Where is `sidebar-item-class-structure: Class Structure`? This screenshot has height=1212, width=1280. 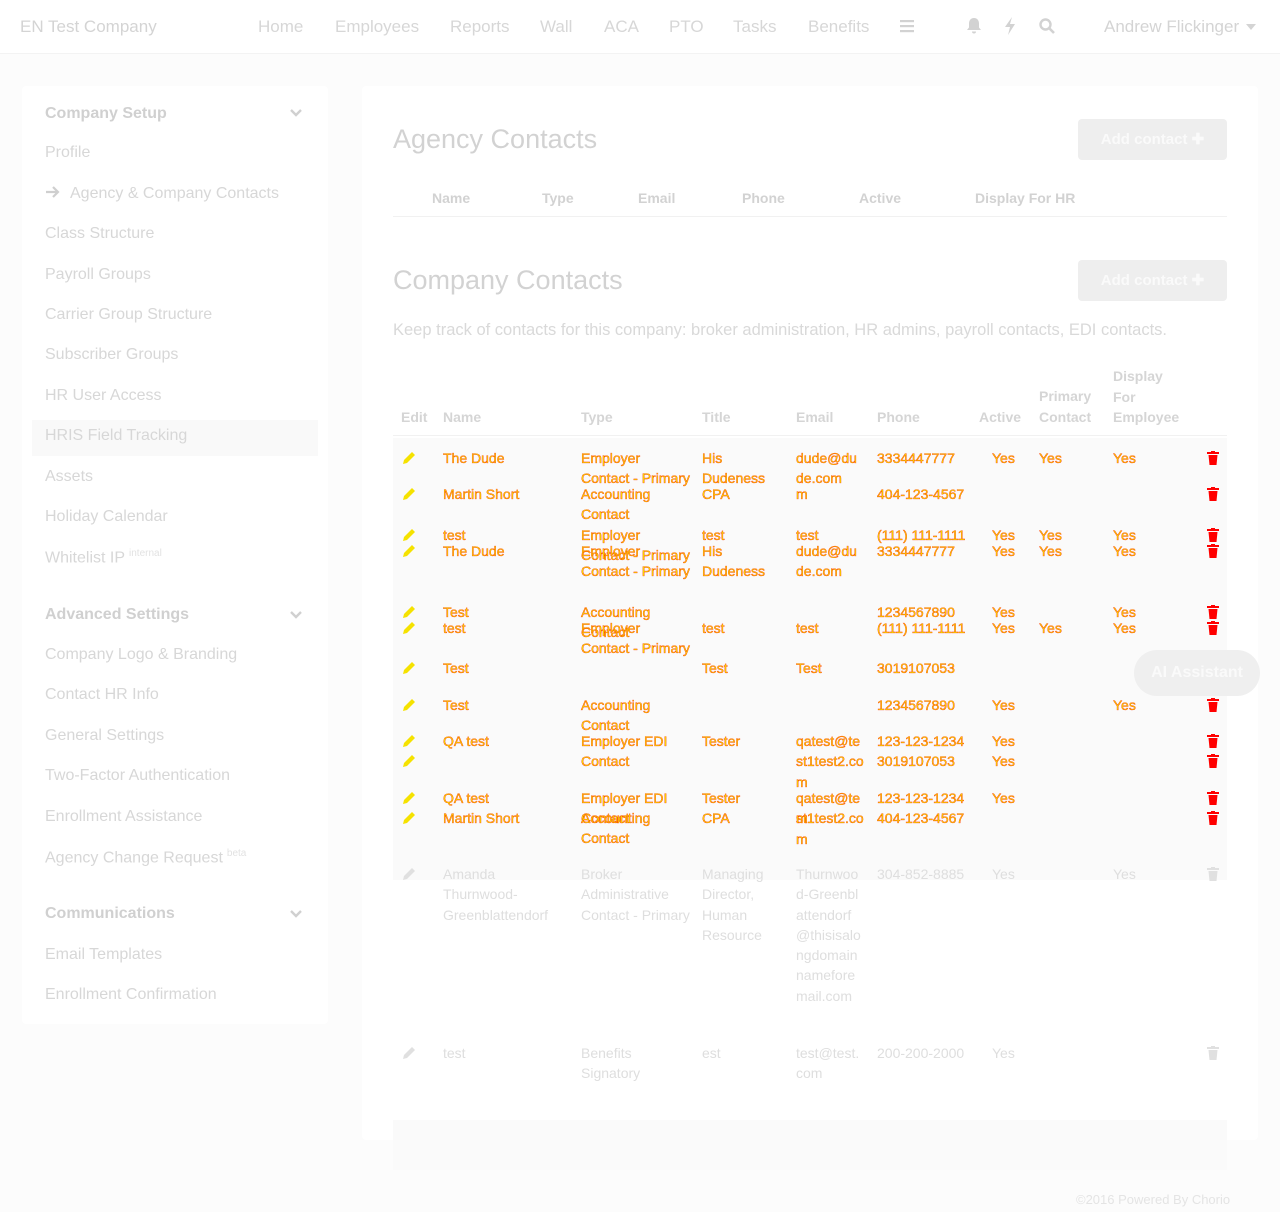
sidebar-item-class-structure: Class Structure is located at coordinates (99, 234).